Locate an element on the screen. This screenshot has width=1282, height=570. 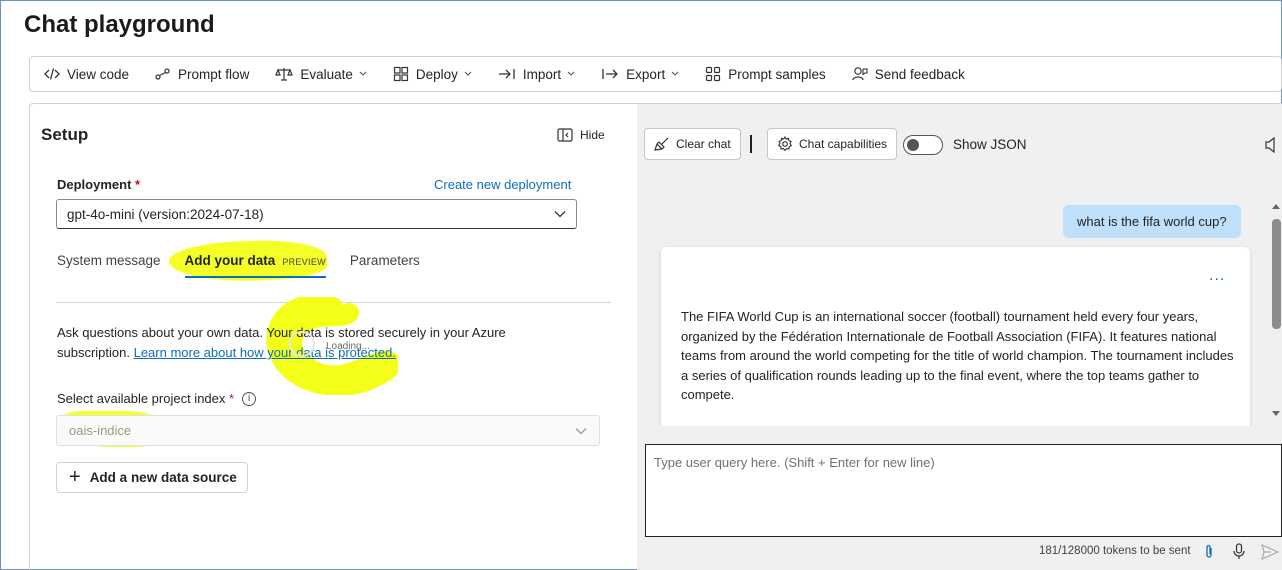
chat-capabilities-button: Chat capabilities is located at coordinates (832, 144).